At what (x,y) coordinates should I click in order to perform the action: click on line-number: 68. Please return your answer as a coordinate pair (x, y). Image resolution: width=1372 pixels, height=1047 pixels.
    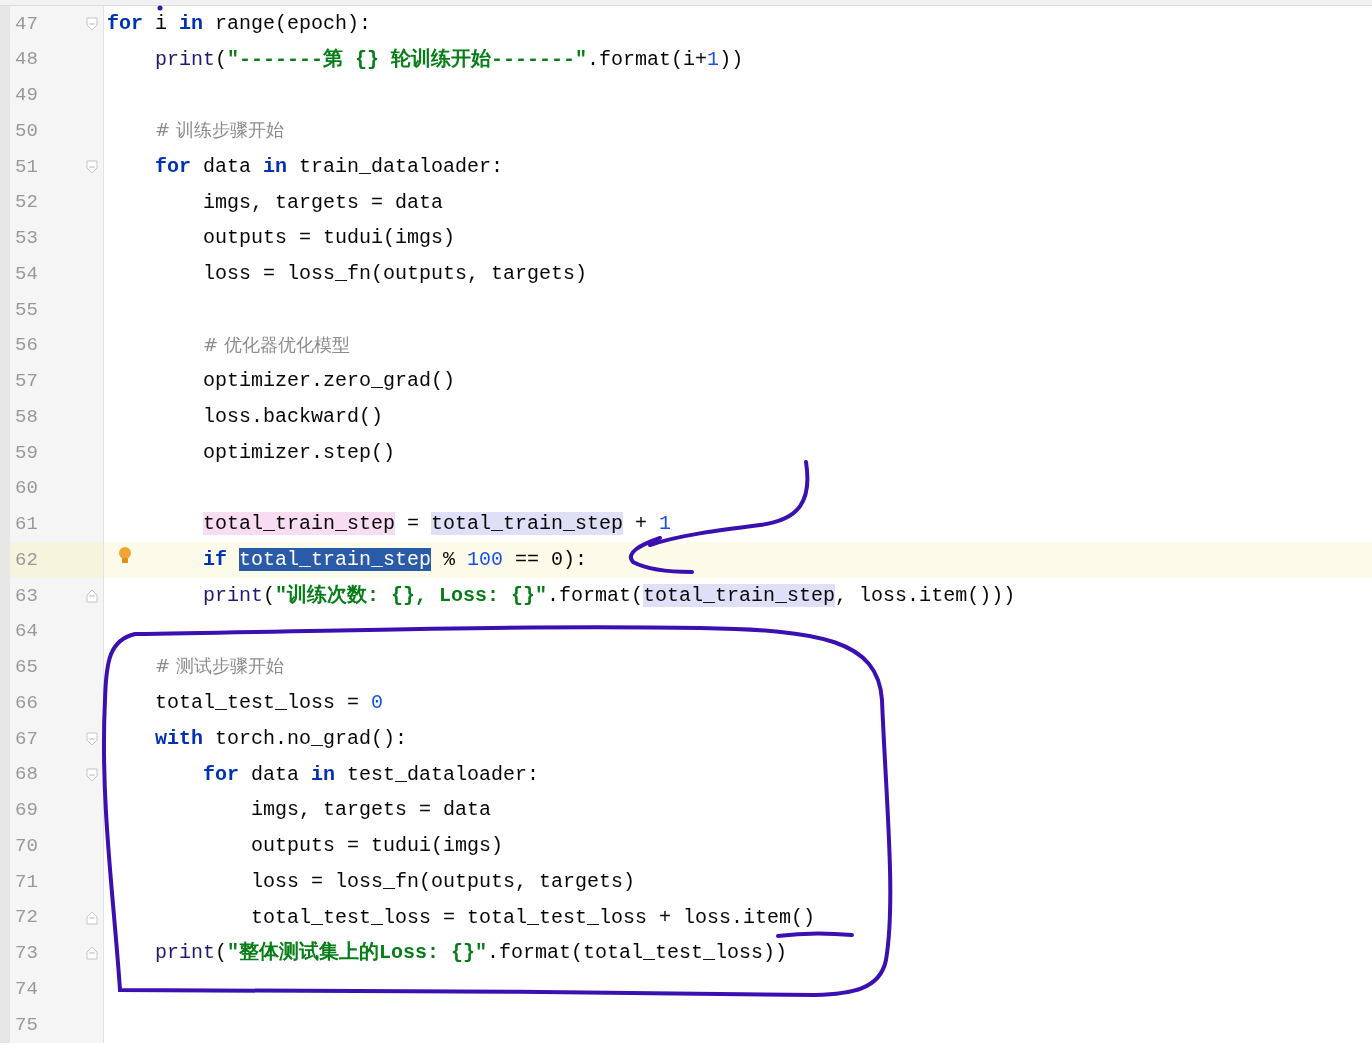
    Looking at the image, I should click on (26, 775).